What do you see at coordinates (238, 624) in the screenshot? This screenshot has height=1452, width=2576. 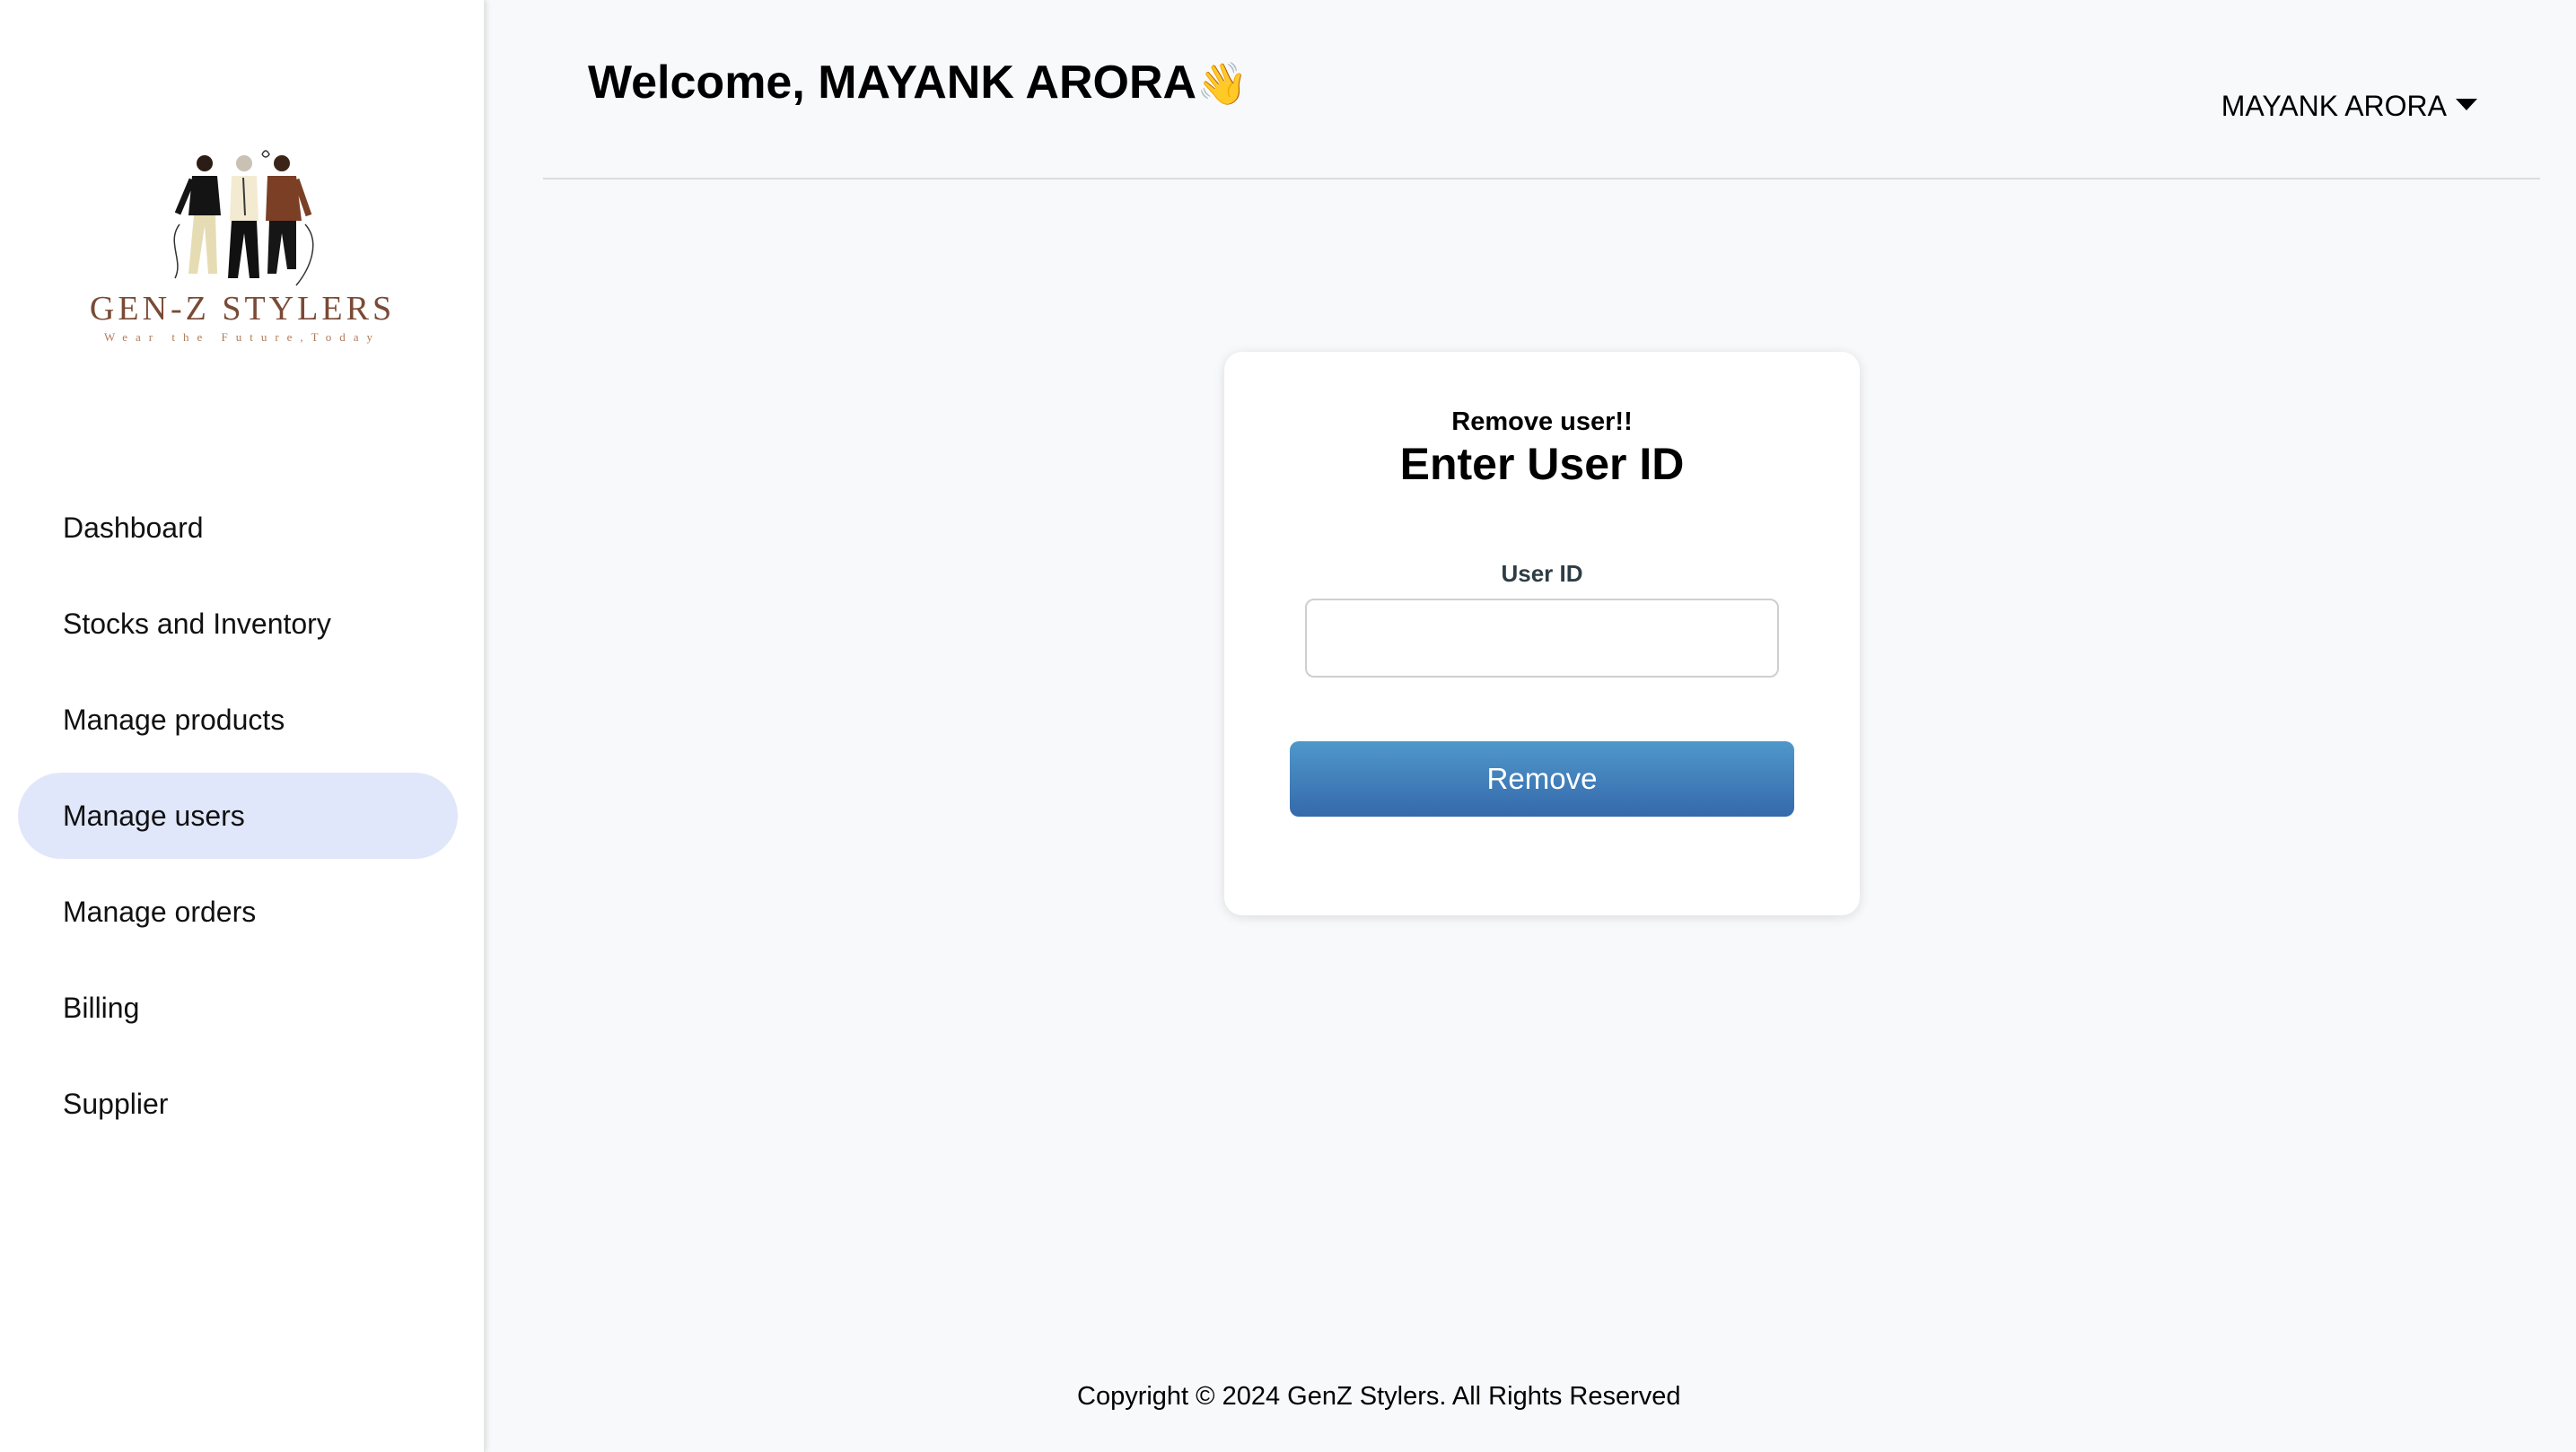 I see `sidebar-item-stocks-and-inventory: Stocks and Inventory` at bounding box center [238, 624].